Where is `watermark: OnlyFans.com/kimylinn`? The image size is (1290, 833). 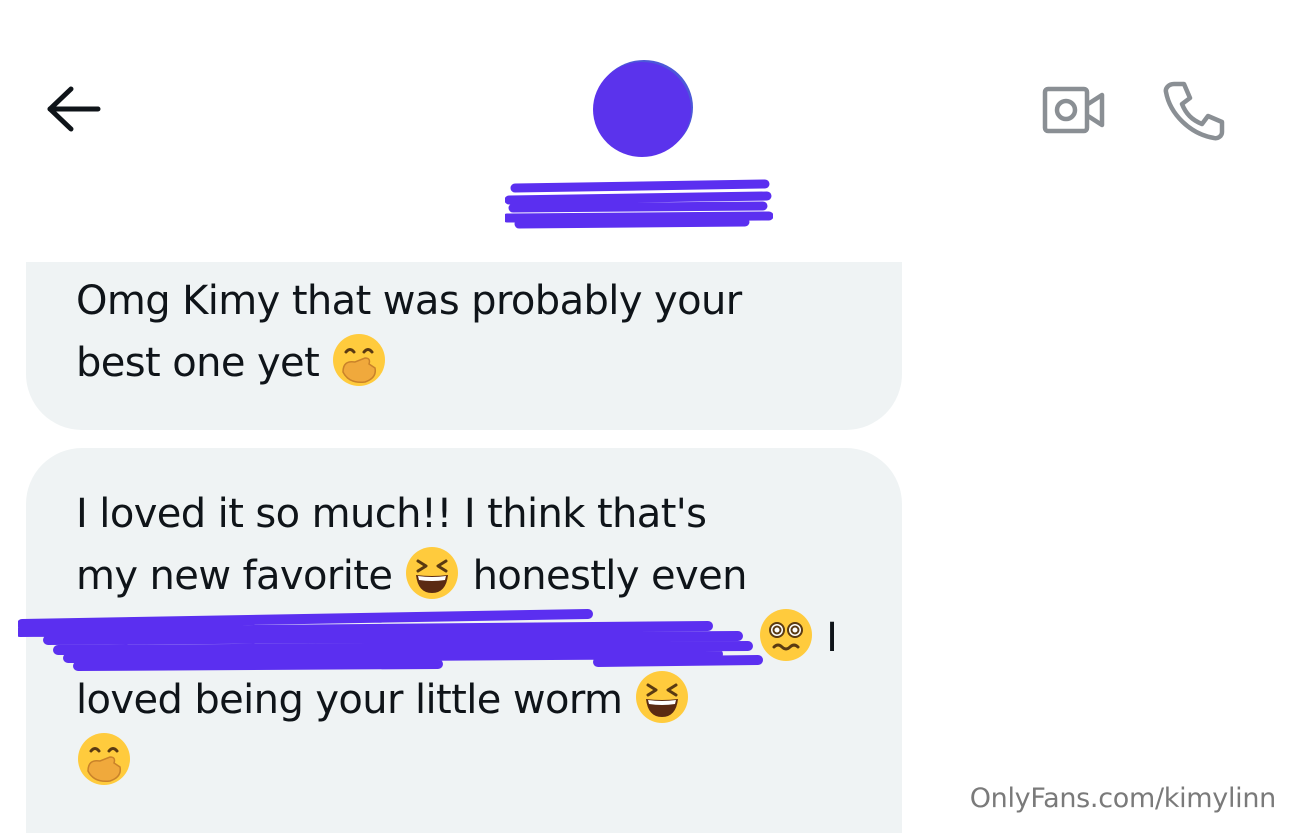
watermark: OnlyFans.com/kimylinn is located at coordinates (1123, 798).